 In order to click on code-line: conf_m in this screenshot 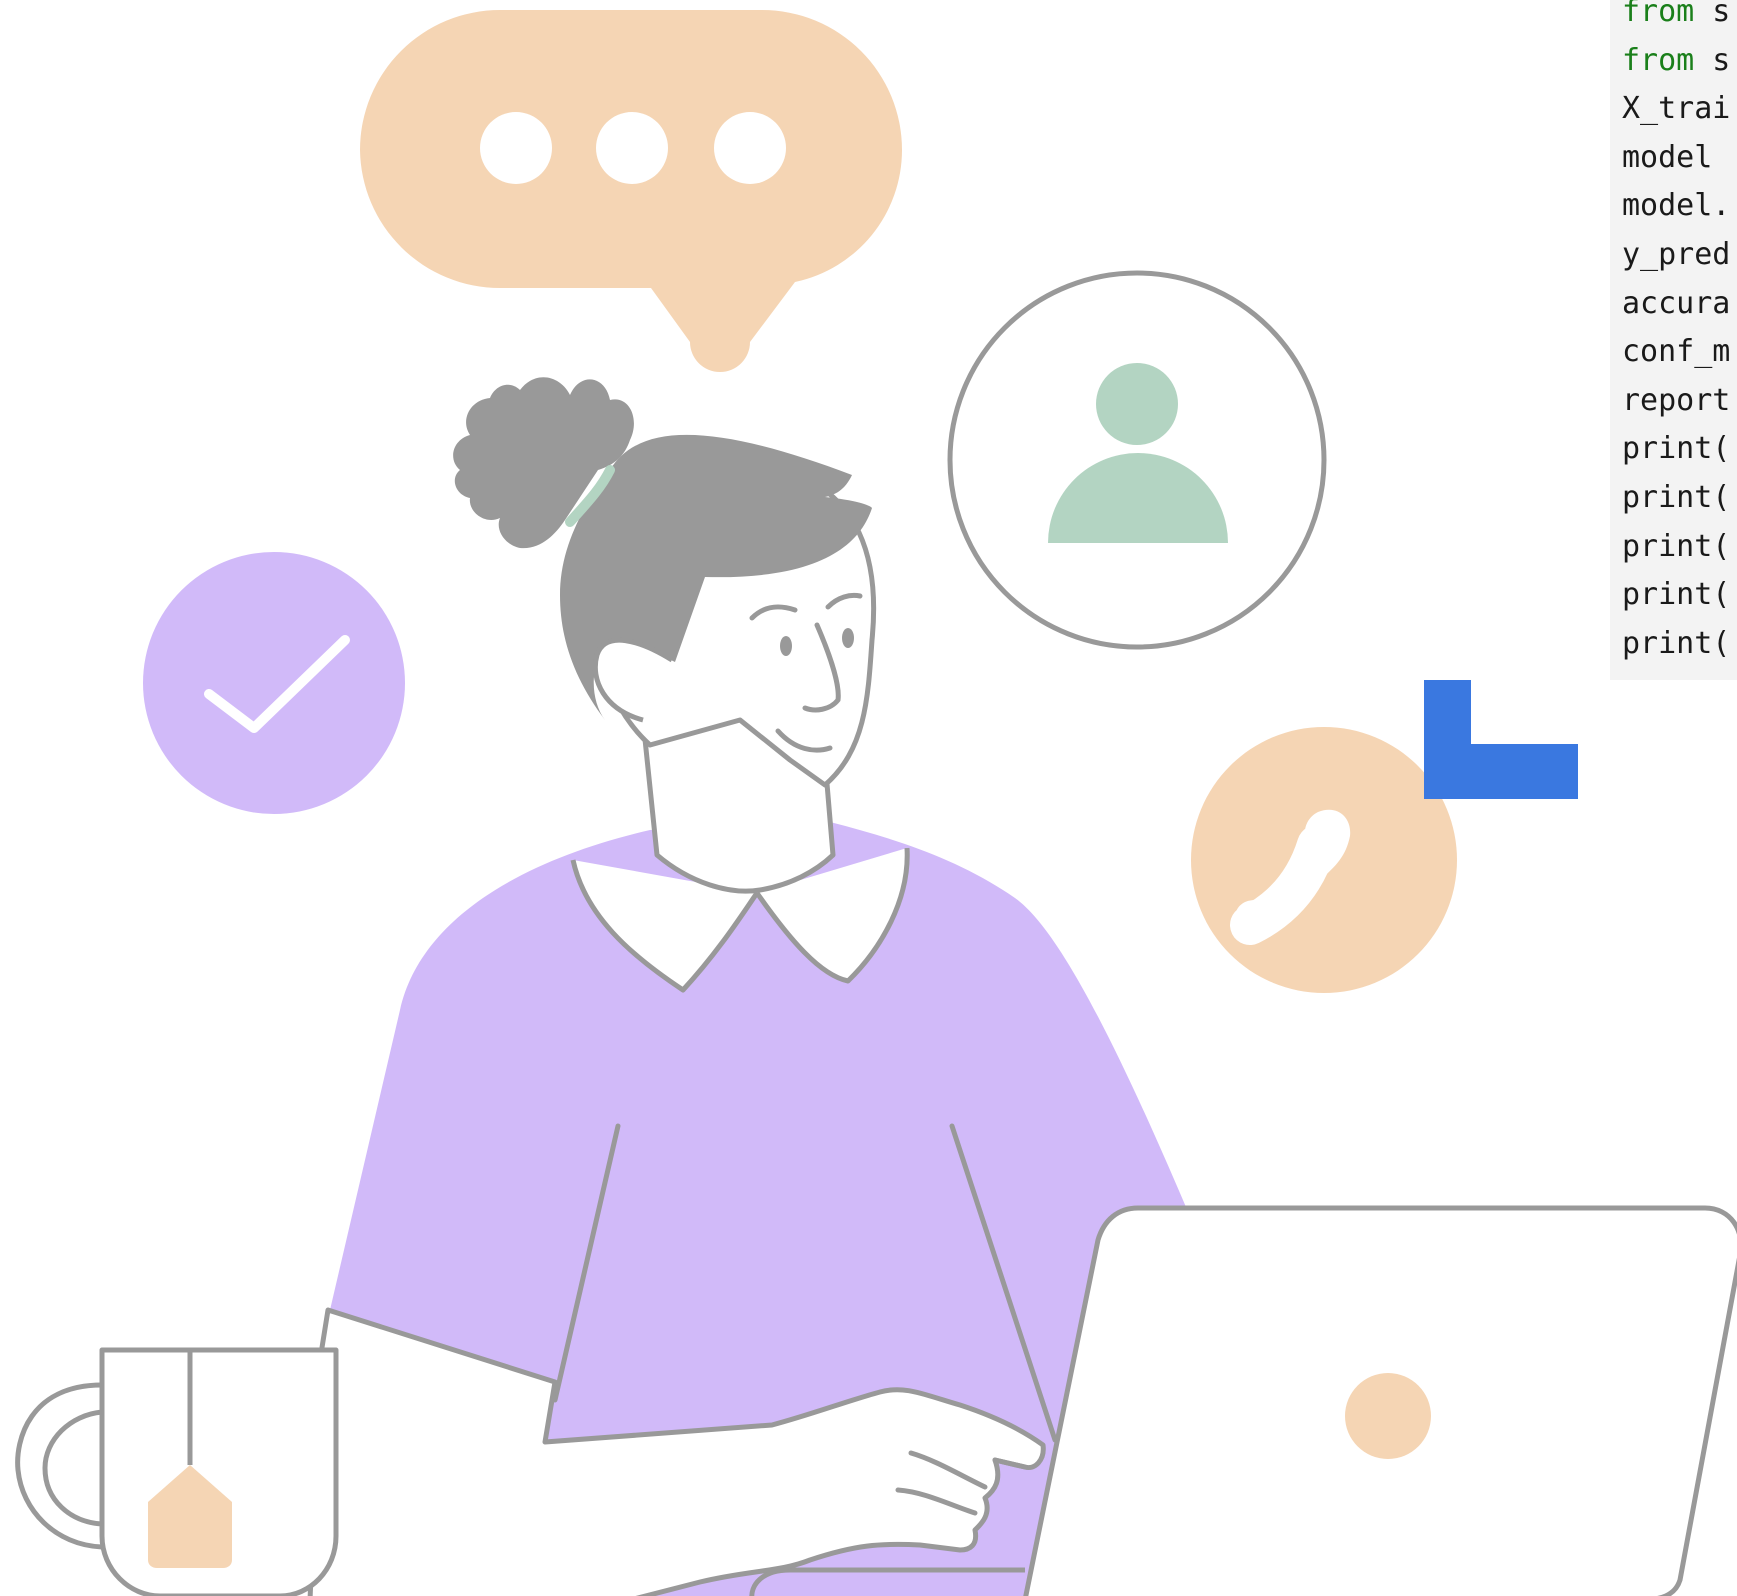, I will do `click(1679, 352)`.